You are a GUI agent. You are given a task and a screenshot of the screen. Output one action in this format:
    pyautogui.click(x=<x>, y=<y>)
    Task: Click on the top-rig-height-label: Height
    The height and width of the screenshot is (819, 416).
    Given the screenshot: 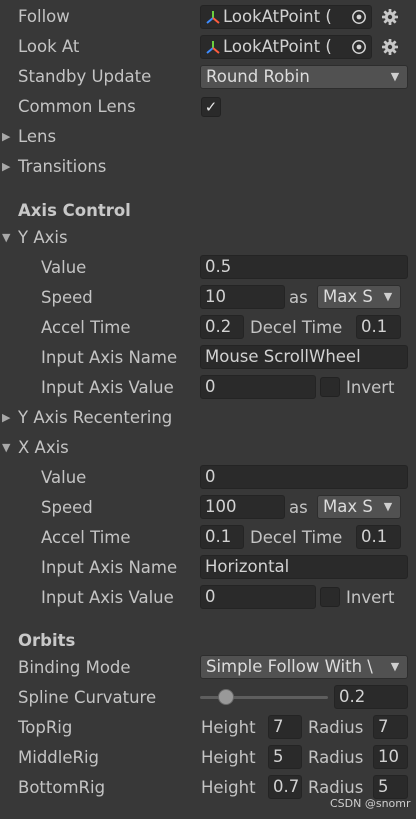 What is the action you would take?
    pyautogui.click(x=228, y=727)
    